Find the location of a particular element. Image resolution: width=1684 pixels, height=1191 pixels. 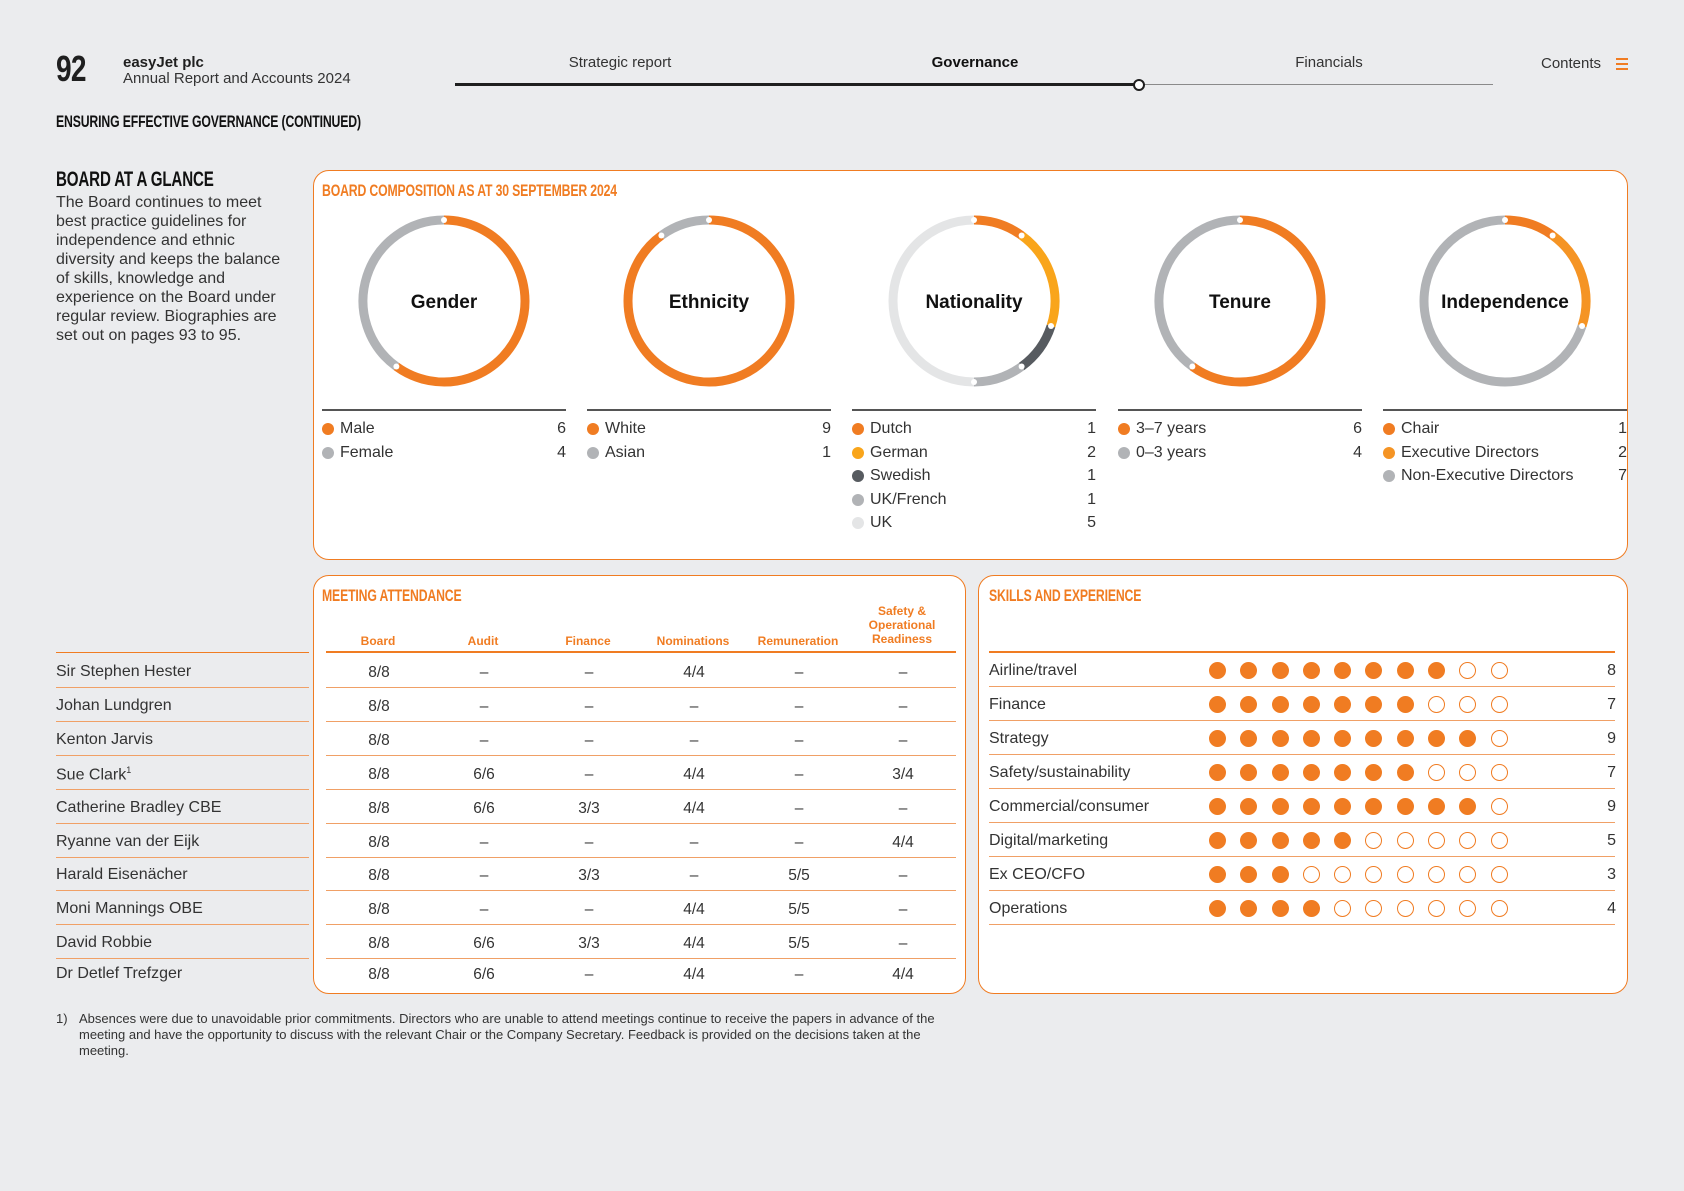

legend-value: 1 is located at coordinates (1091, 499).